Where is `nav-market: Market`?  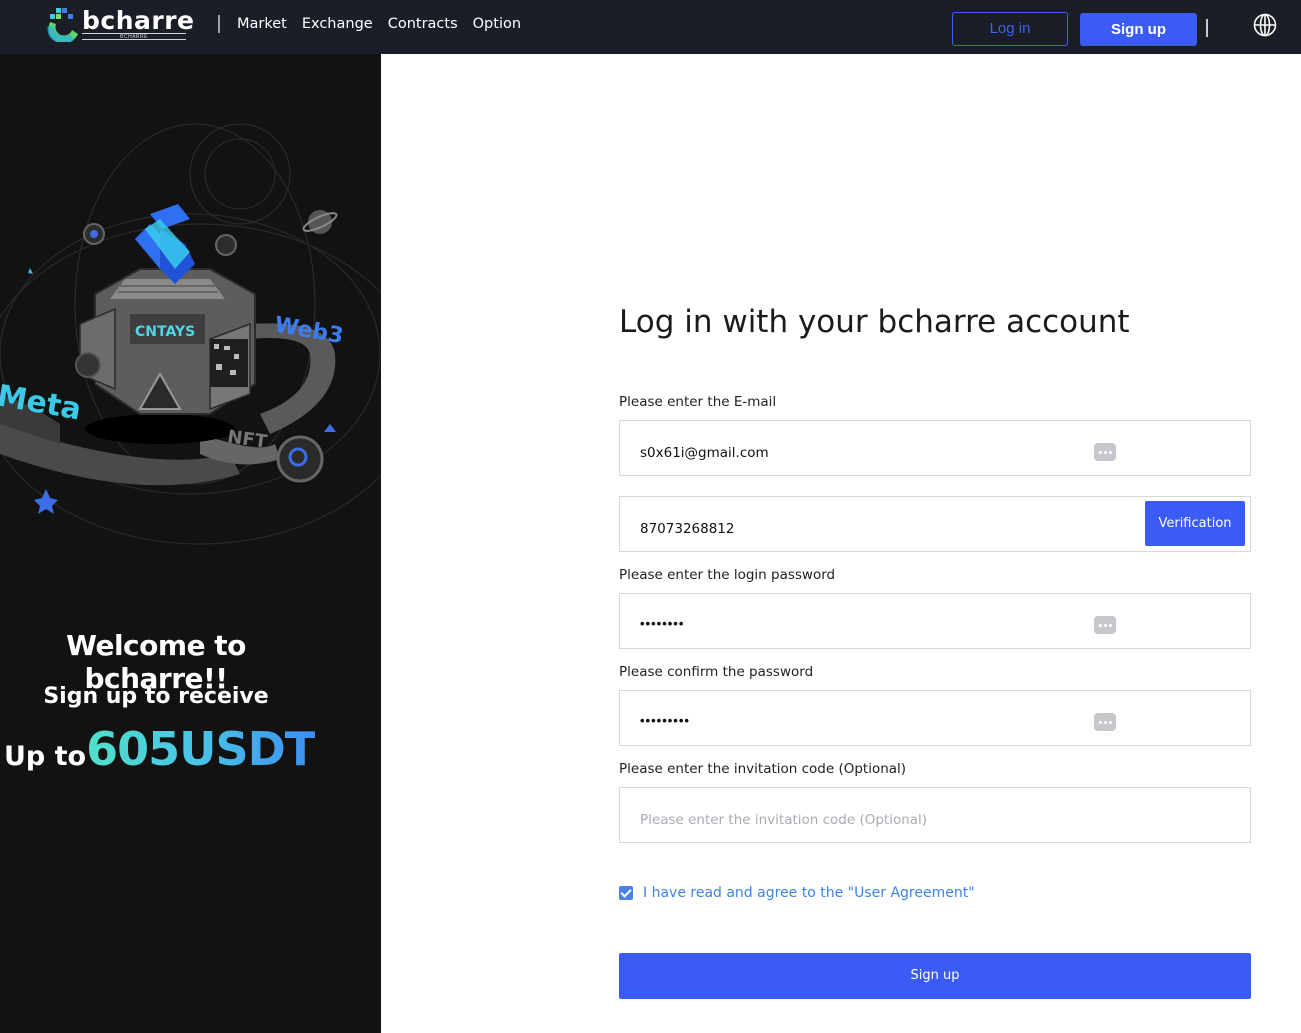 nav-market: Market is located at coordinates (262, 24).